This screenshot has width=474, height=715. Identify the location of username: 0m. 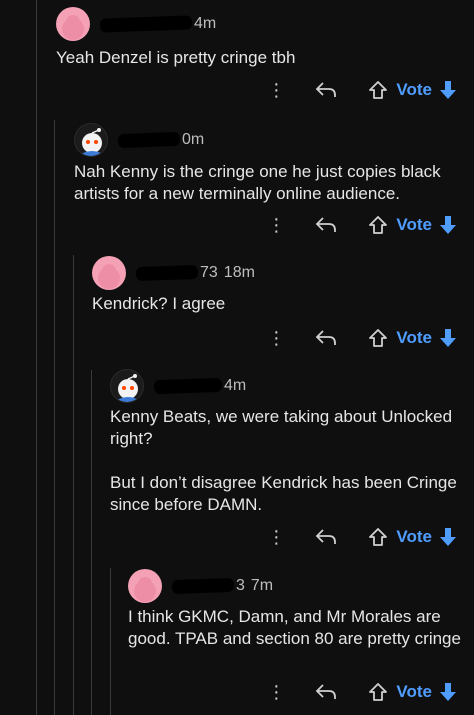
(161, 140).